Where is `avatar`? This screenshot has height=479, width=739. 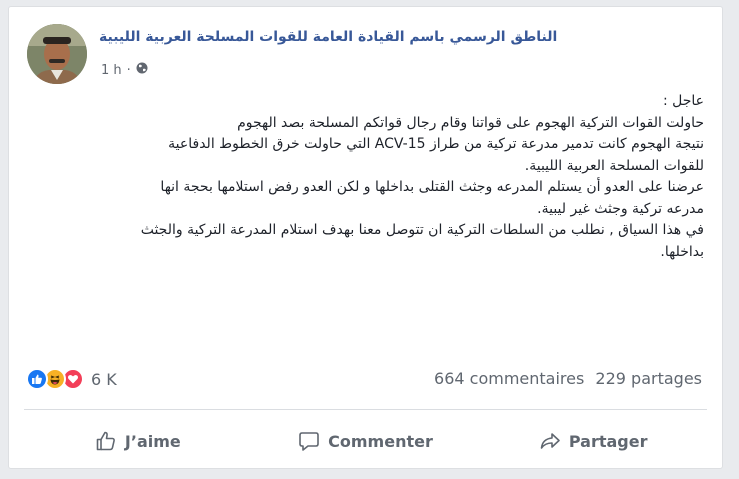 avatar is located at coordinates (57, 54).